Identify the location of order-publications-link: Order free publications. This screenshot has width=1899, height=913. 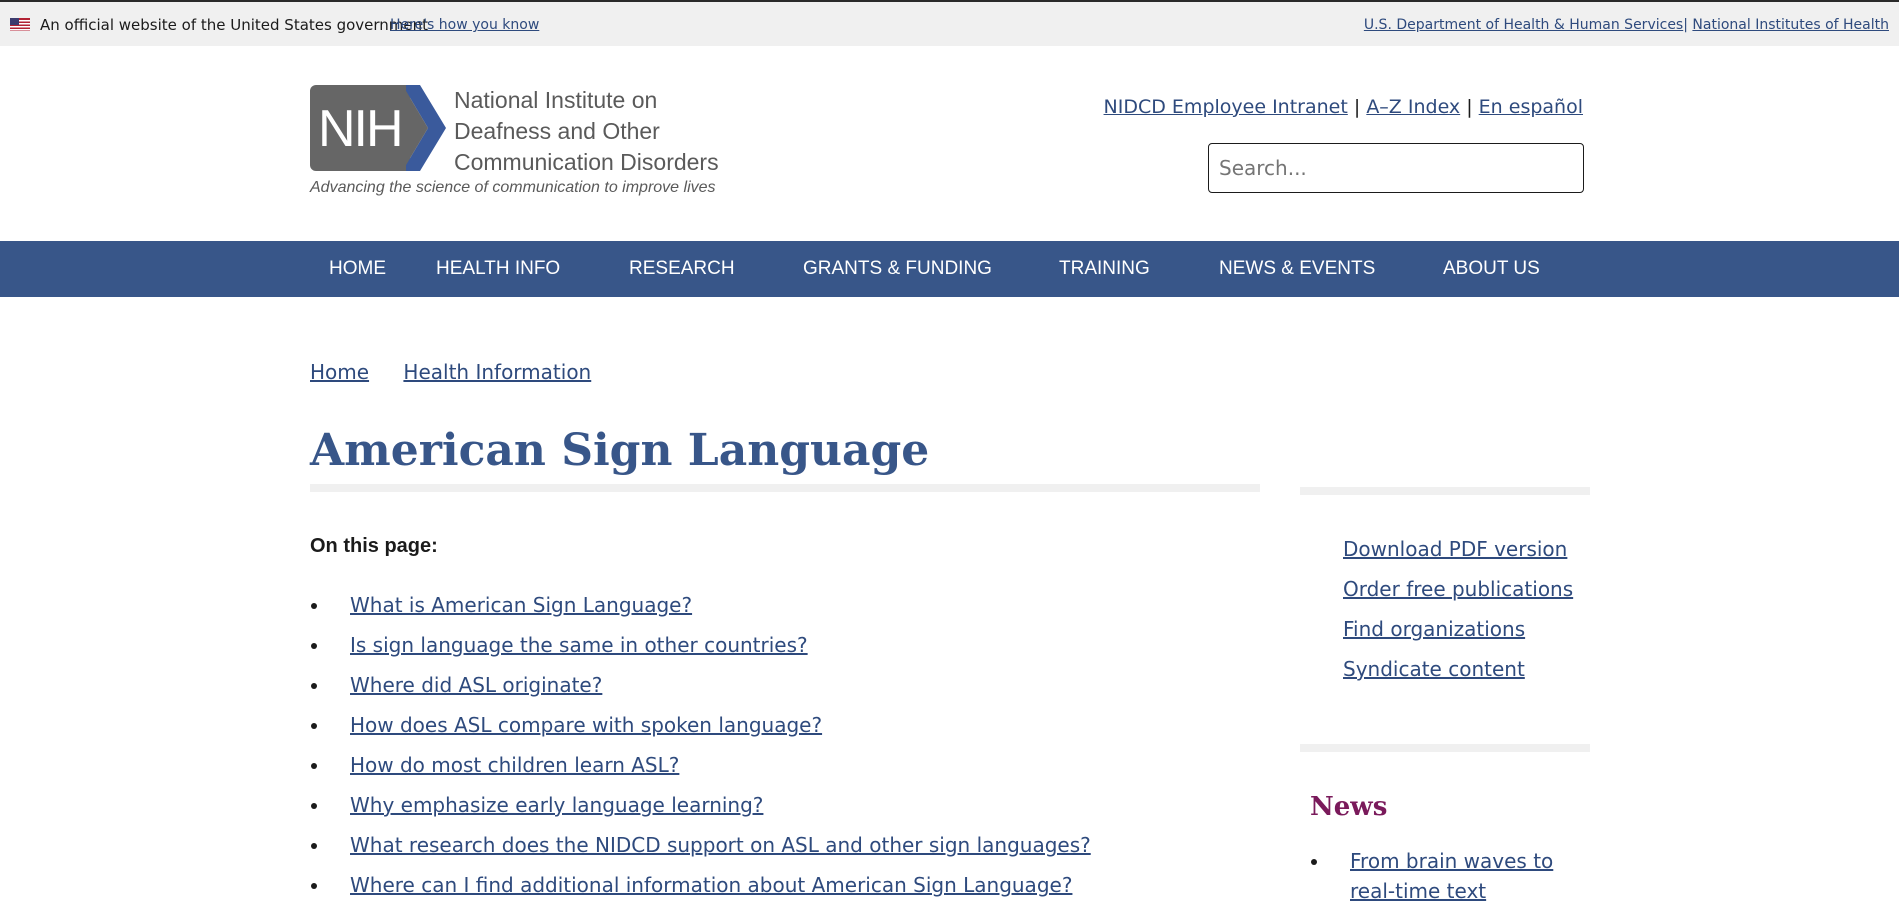
(1458, 597).